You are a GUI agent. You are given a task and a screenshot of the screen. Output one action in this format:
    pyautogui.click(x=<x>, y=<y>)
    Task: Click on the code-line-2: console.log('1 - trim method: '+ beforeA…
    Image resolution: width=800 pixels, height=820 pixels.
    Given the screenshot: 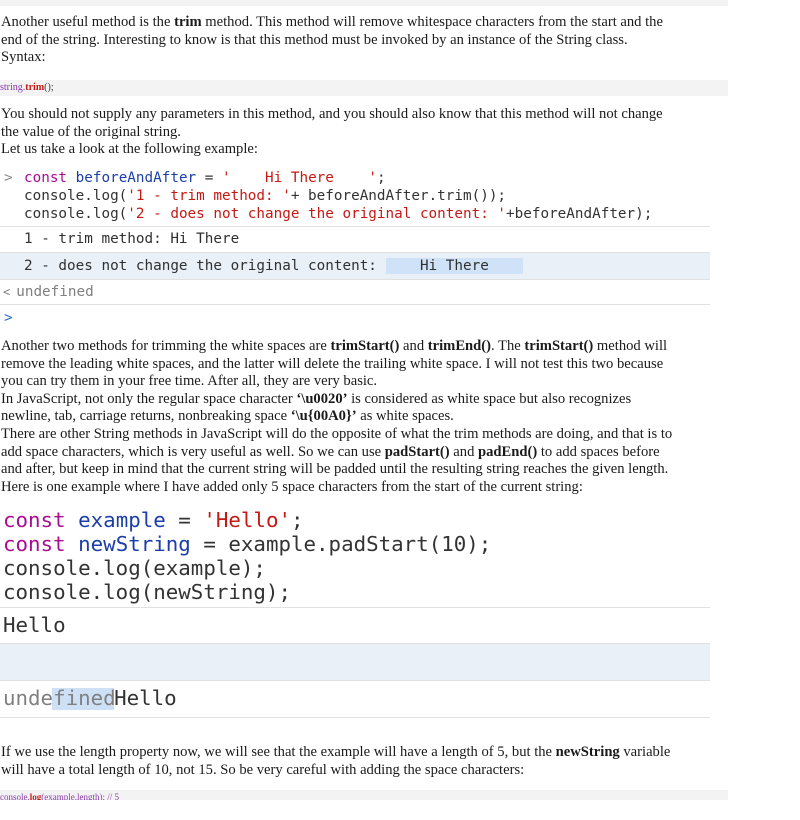 What is the action you would take?
    pyautogui.click(x=265, y=196)
    